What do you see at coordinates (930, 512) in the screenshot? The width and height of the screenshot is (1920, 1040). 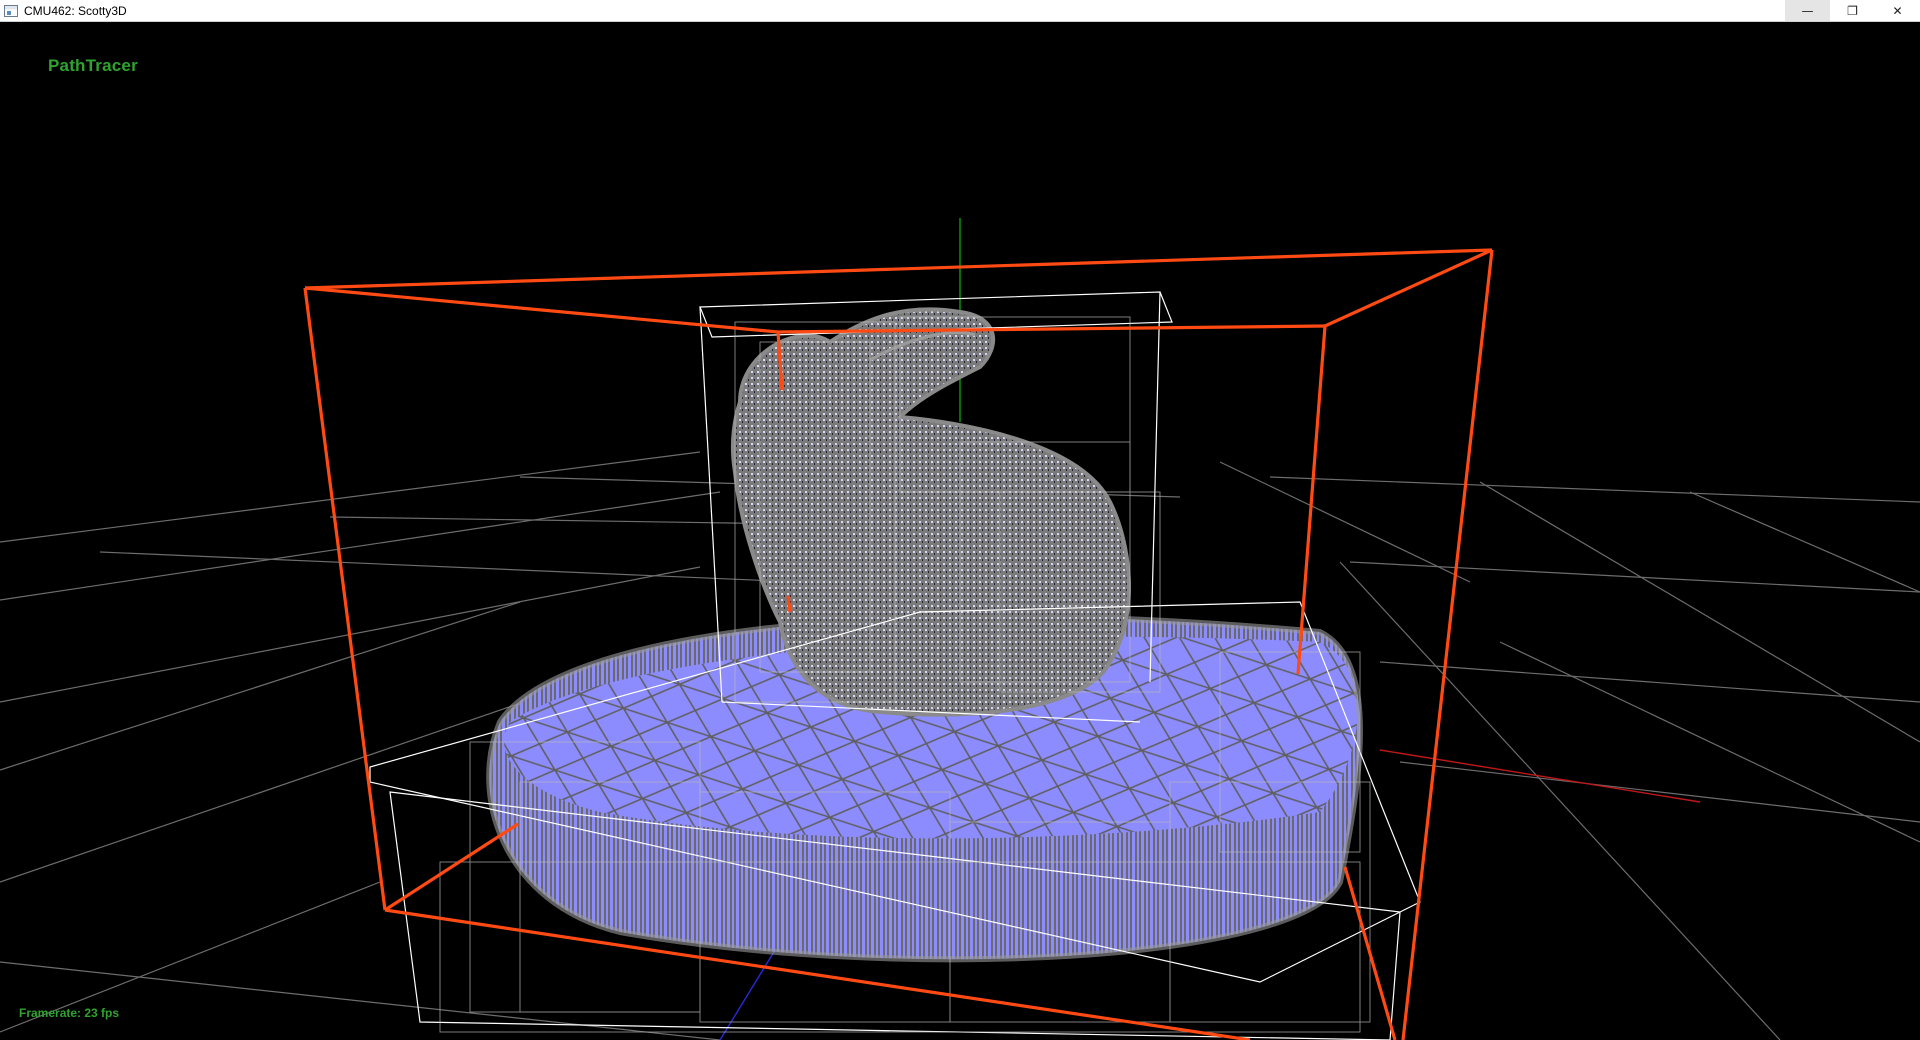 I see `bunny-mesh` at bounding box center [930, 512].